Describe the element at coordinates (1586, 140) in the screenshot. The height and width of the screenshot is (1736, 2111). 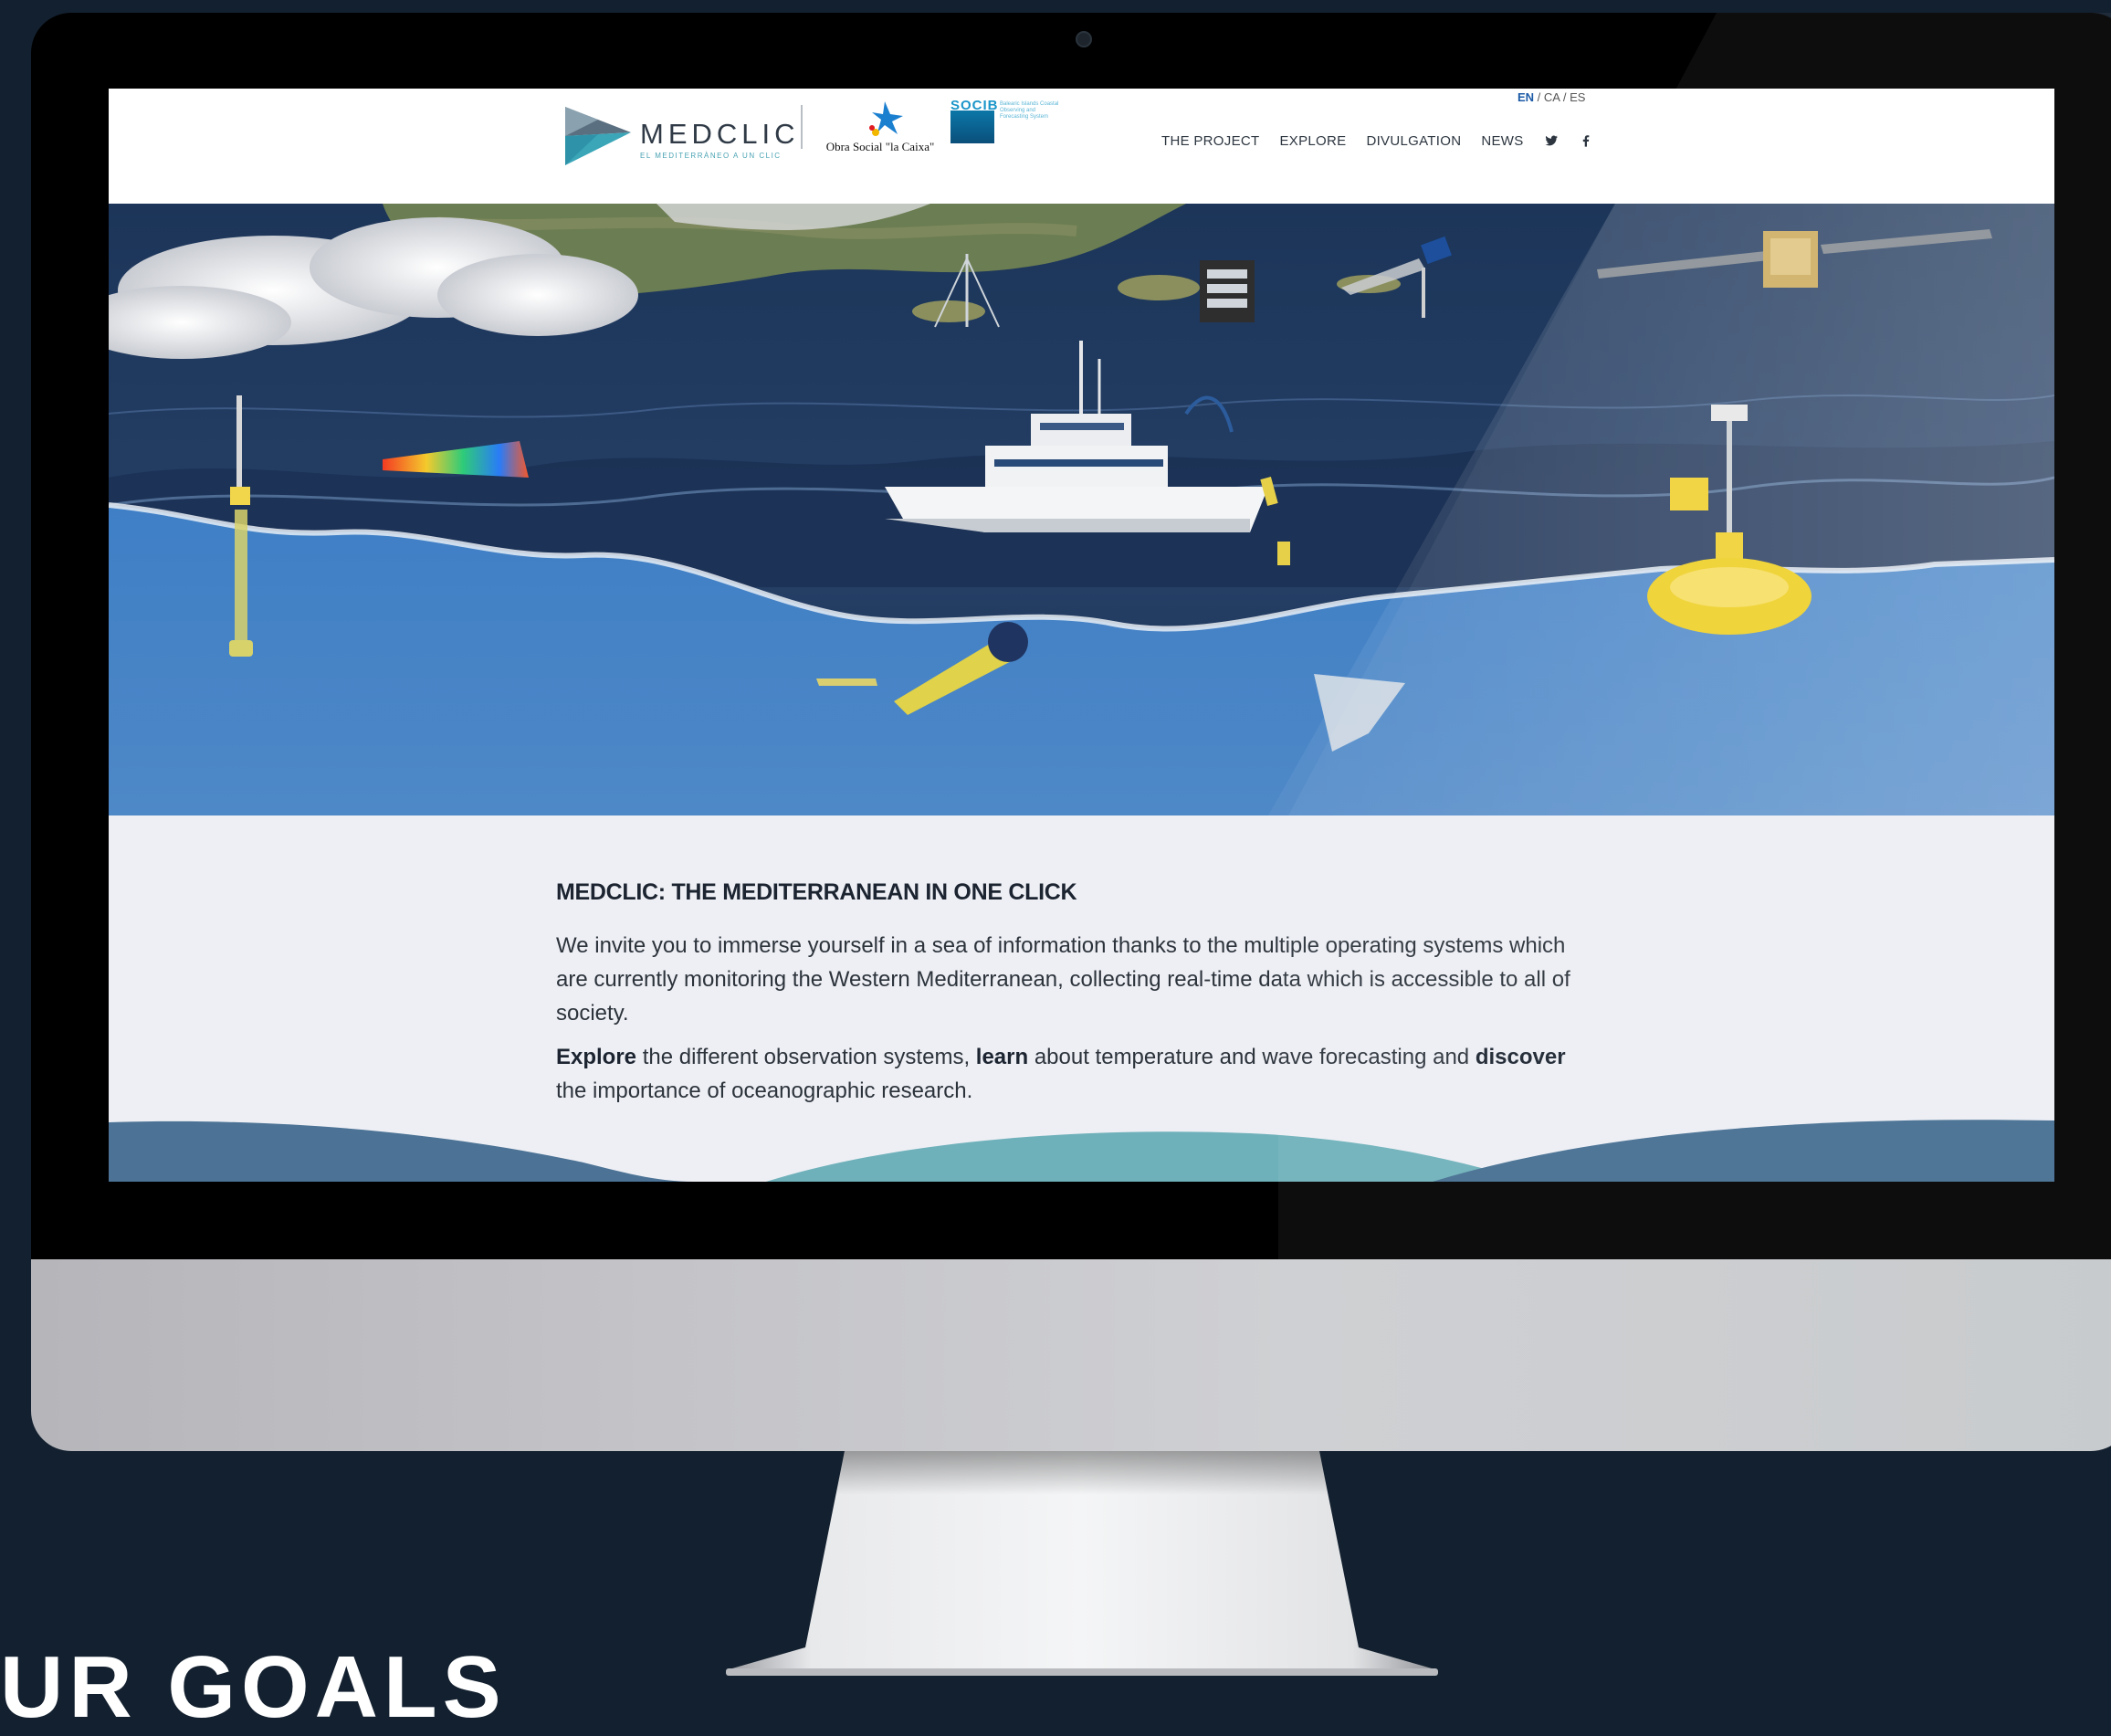
I see `facebook-icon` at that location.